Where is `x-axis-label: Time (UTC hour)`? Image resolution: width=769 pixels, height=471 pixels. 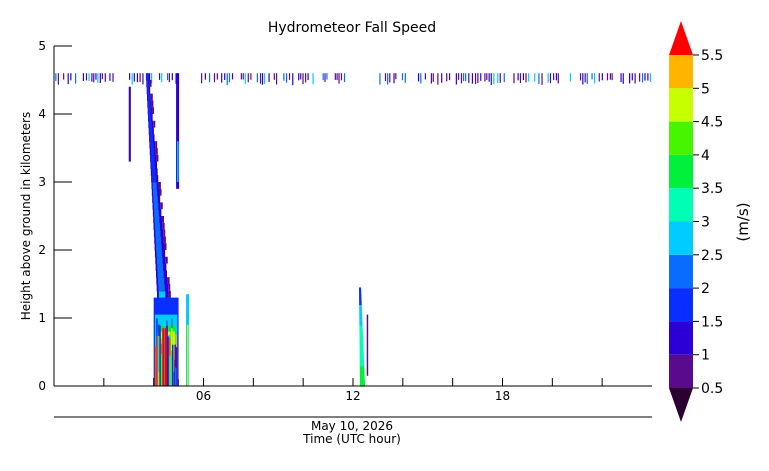
x-axis-label: Time (UTC hour) is located at coordinates (351, 439).